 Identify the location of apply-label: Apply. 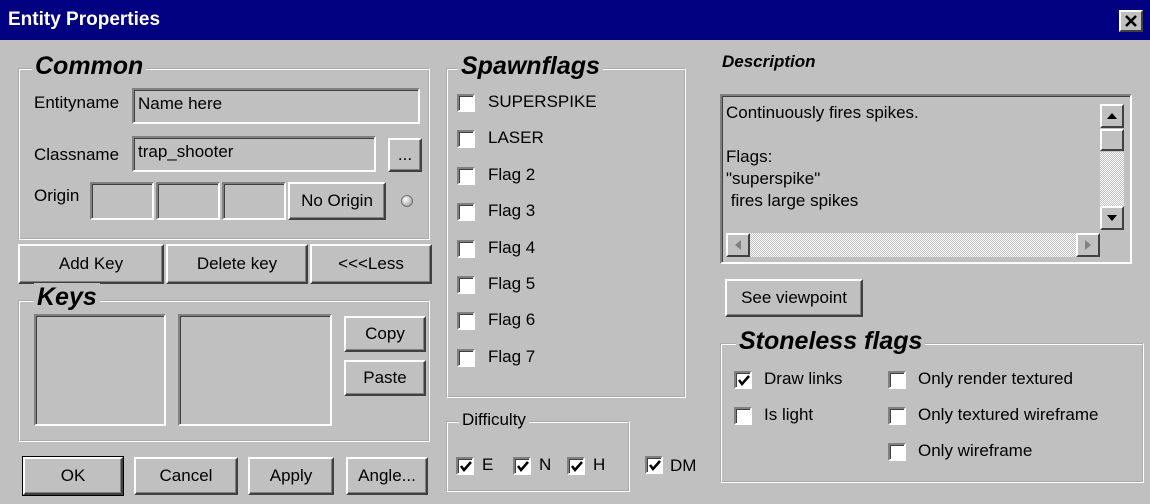
(291, 475).